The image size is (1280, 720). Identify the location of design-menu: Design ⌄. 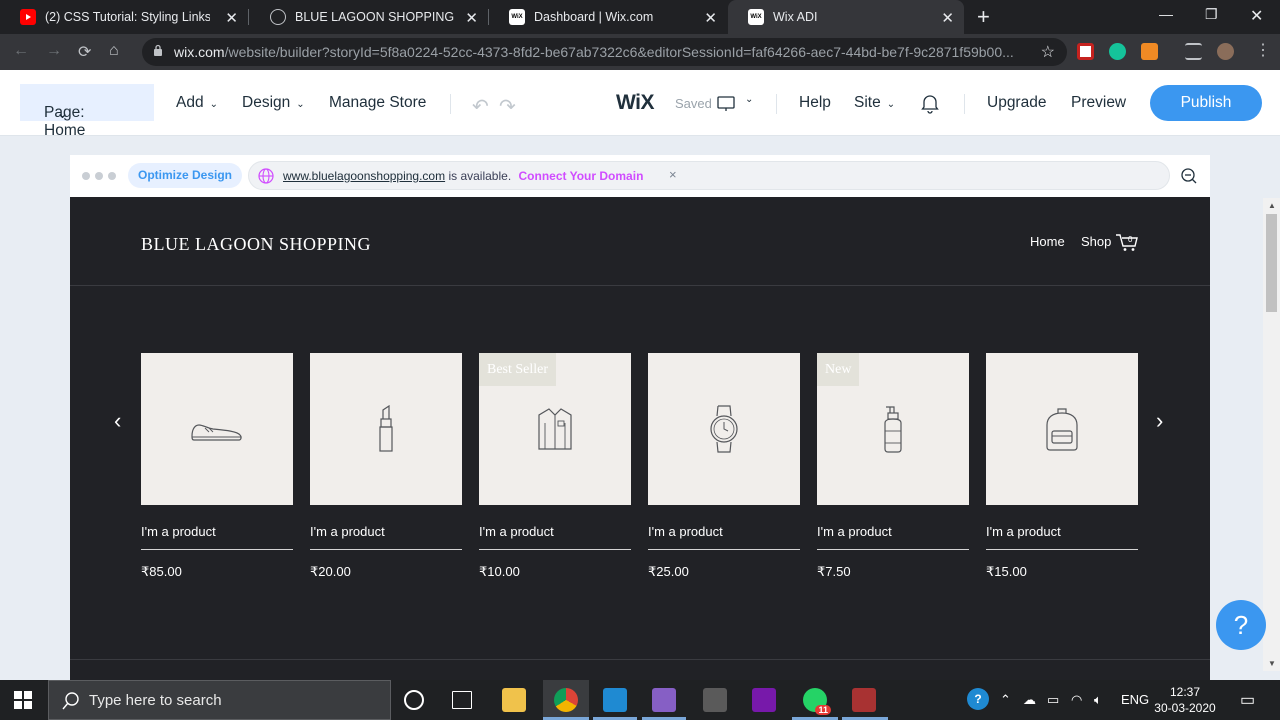
(273, 103).